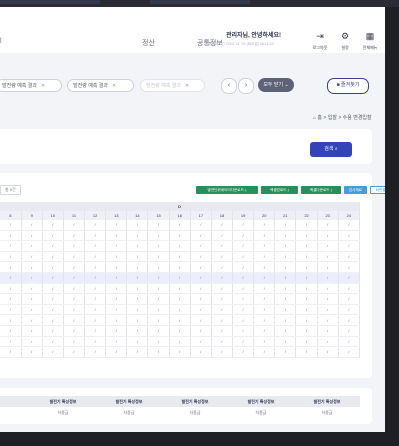 This screenshot has height=446, width=399. What do you see at coordinates (276, 85) in the screenshot?
I see `close-all-button: 모두 닫기 ⌄` at bounding box center [276, 85].